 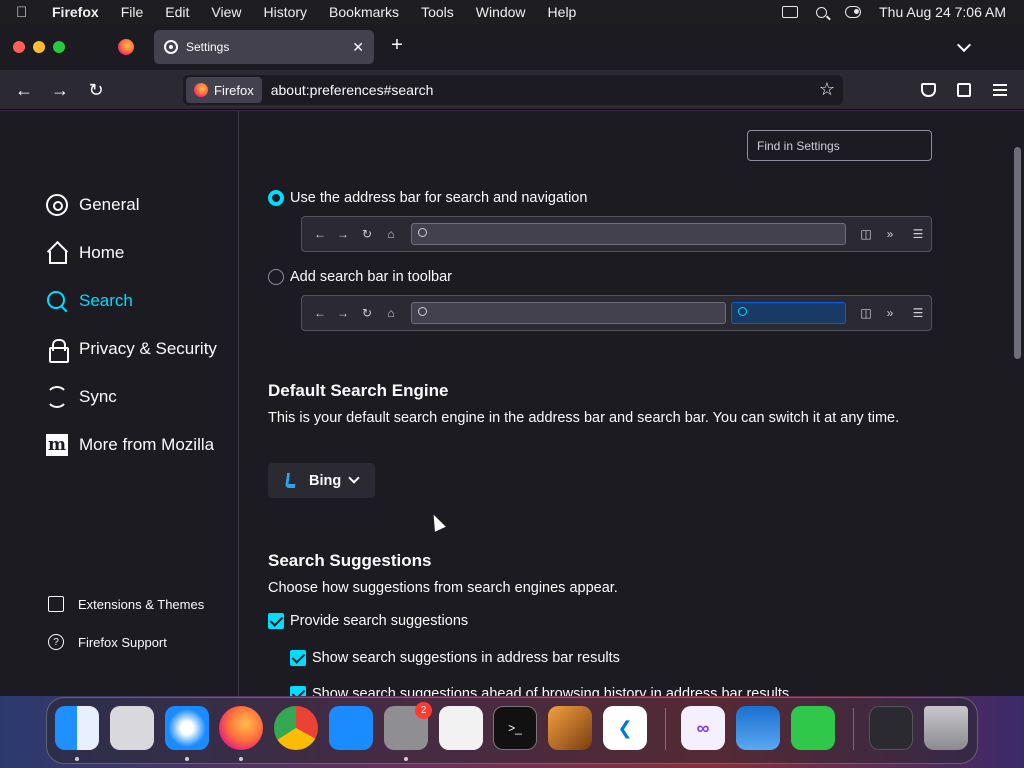 What do you see at coordinates (866, 313) in the screenshot?
I see `sidebar-icon: ◫` at bounding box center [866, 313].